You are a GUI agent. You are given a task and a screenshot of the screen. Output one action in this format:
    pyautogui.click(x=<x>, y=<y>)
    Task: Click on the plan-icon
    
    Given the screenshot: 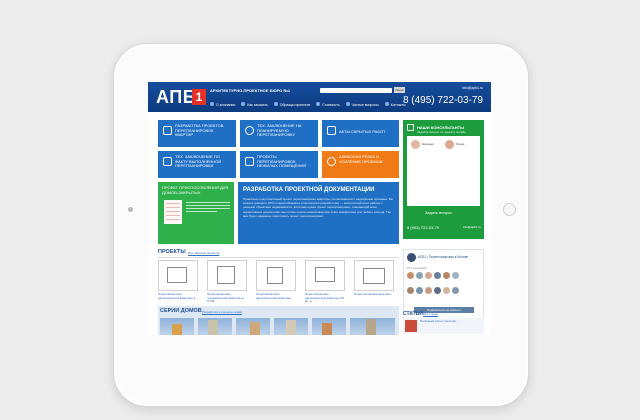 What is the action you would take?
    pyautogui.click(x=167, y=130)
    